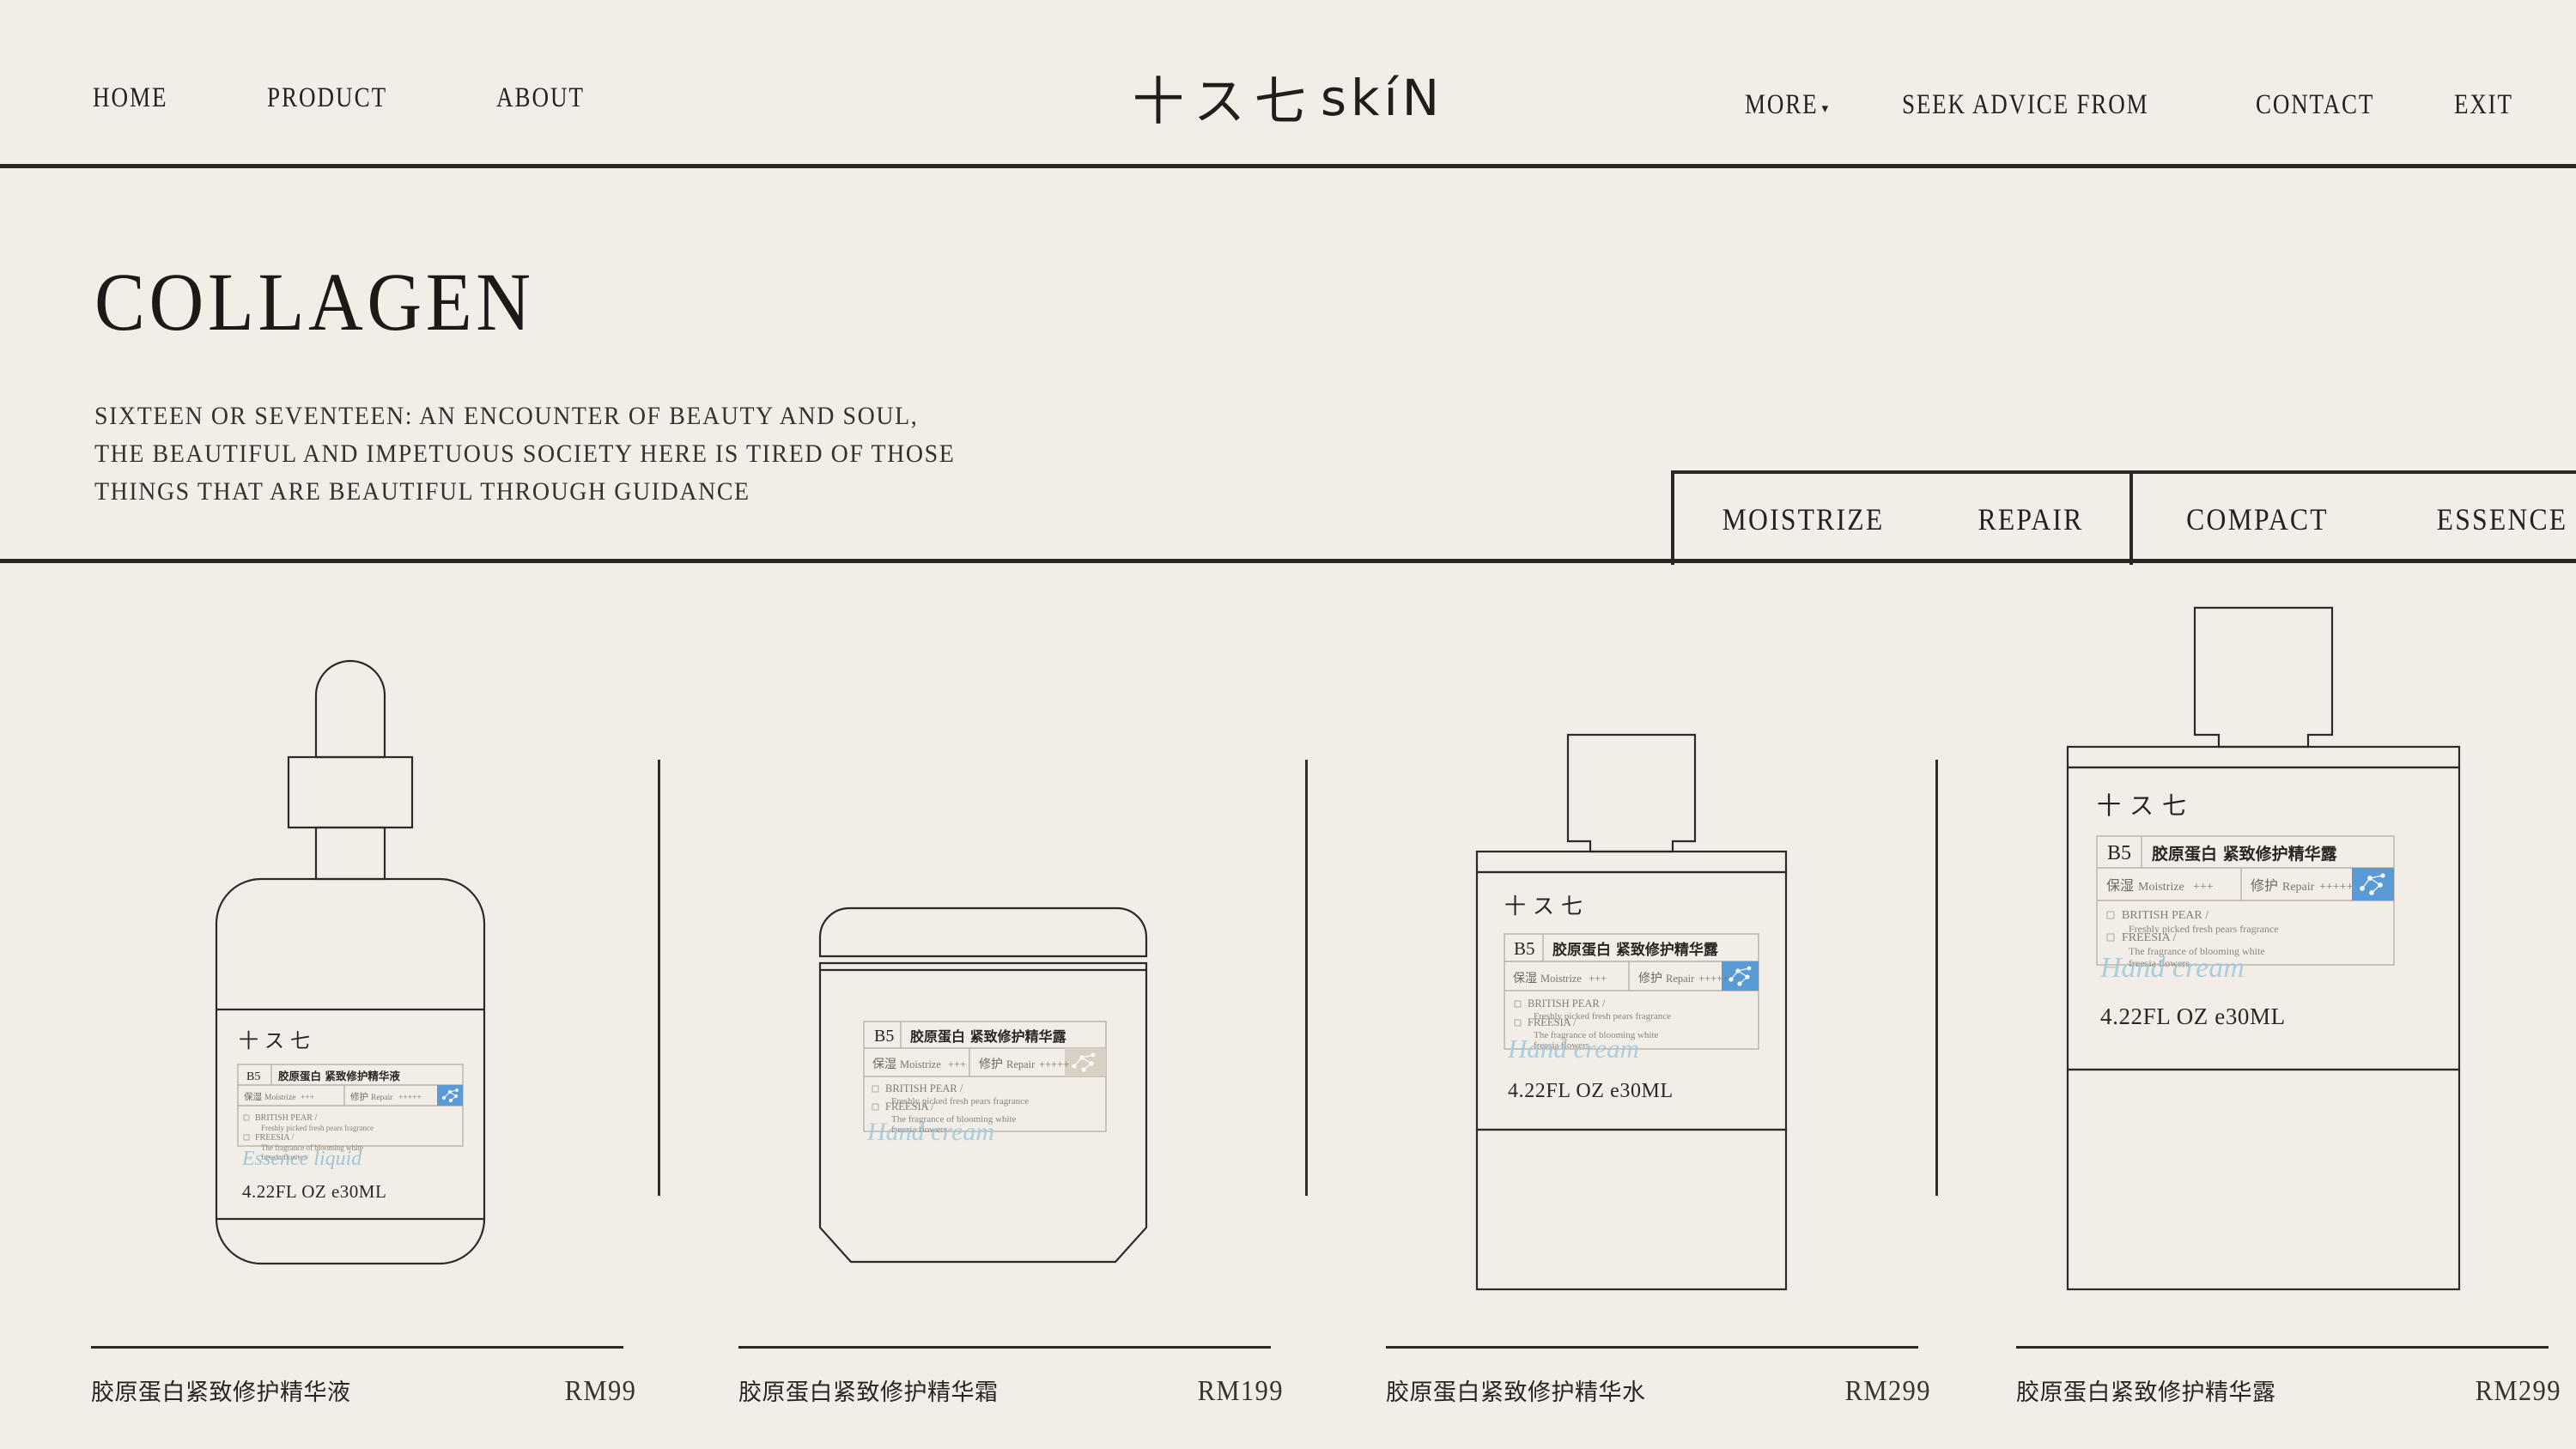 This screenshot has width=2576, height=1449. What do you see at coordinates (339, 1076) in the screenshot?
I see `label-title: 胶原蛋白 紧致修护精华液` at bounding box center [339, 1076].